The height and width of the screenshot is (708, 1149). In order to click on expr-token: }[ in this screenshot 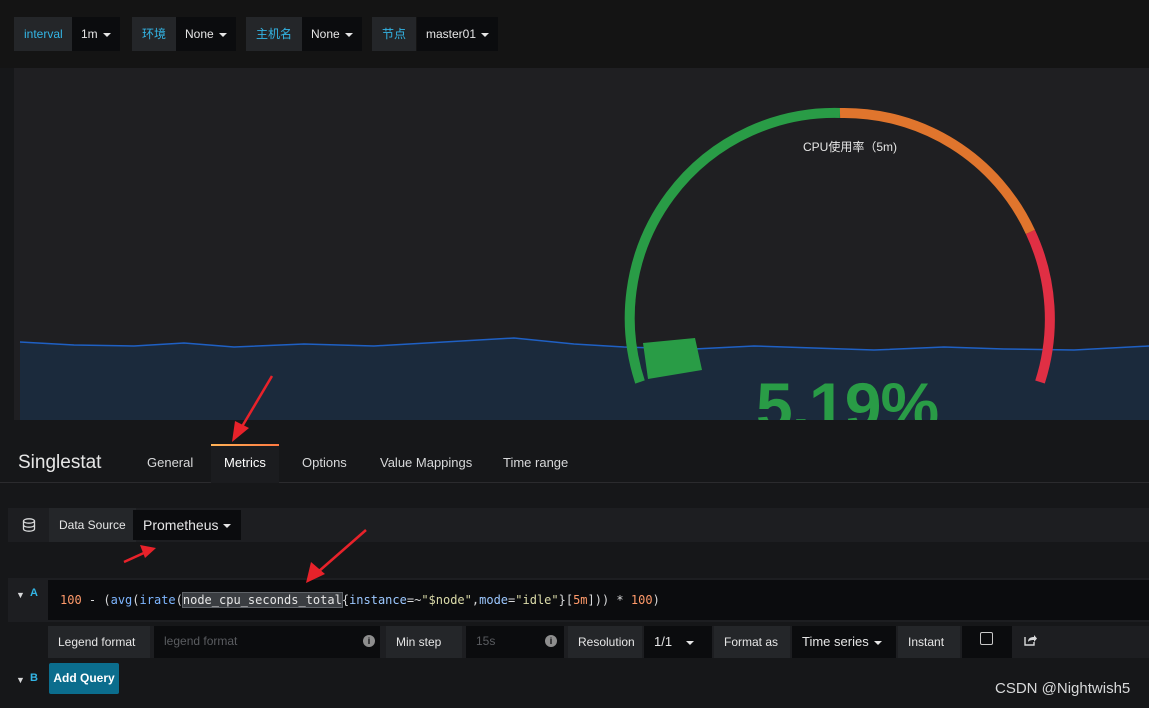, I will do `click(566, 600)`.